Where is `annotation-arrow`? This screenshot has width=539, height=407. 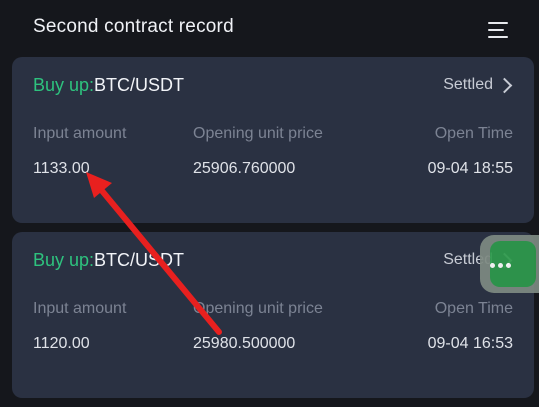 annotation-arrow is located at coordinates (154, 253).